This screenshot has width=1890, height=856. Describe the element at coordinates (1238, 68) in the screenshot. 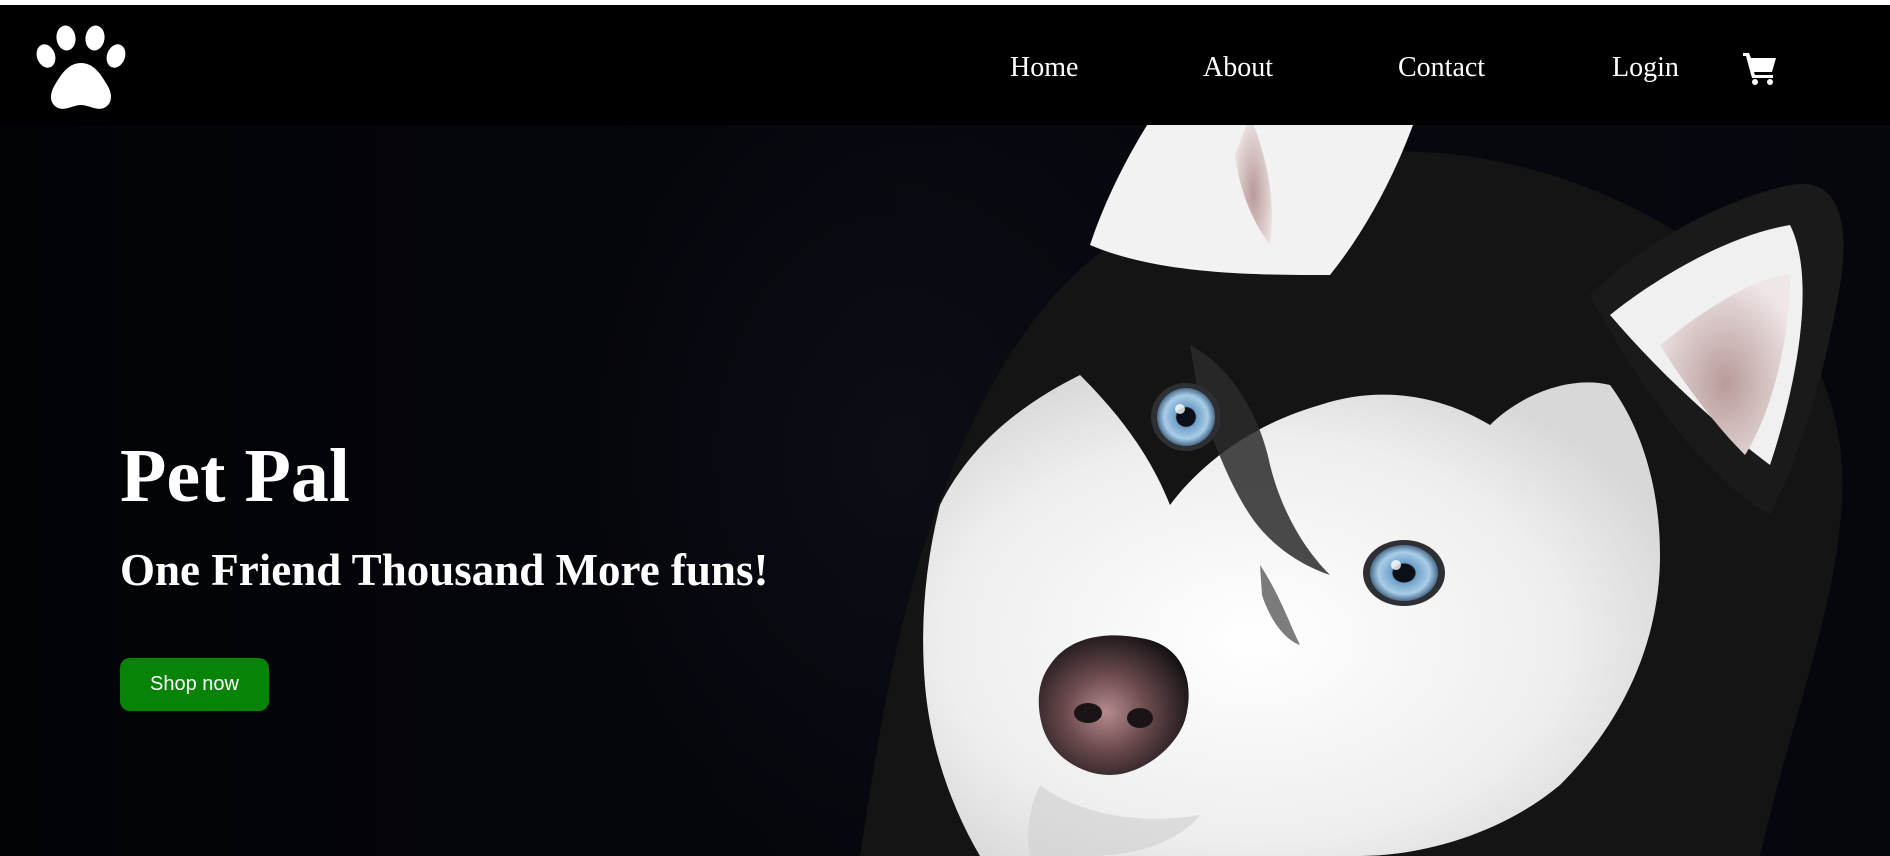

I see `nav-link-about: About` at that location.